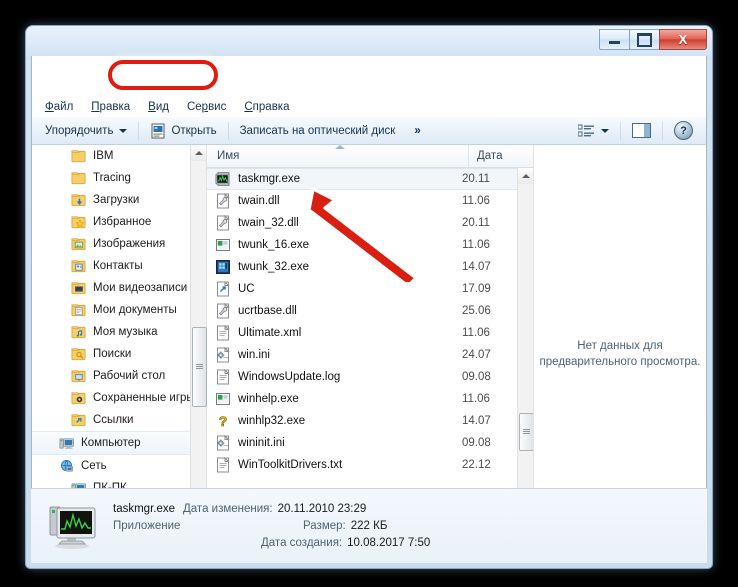 Image resolution: width=738 pixels, height=587 pixels. What do you see at coordinates (362, 443) in the screenshot?
I see `table-row: wininit.ini 09.08` at bounding box center [362, 443].